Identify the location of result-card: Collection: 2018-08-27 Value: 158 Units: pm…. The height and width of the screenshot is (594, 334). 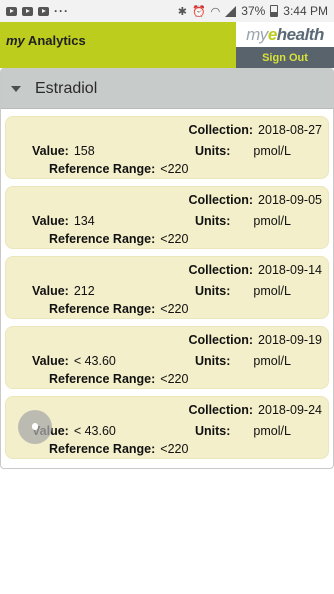
(167, 147).